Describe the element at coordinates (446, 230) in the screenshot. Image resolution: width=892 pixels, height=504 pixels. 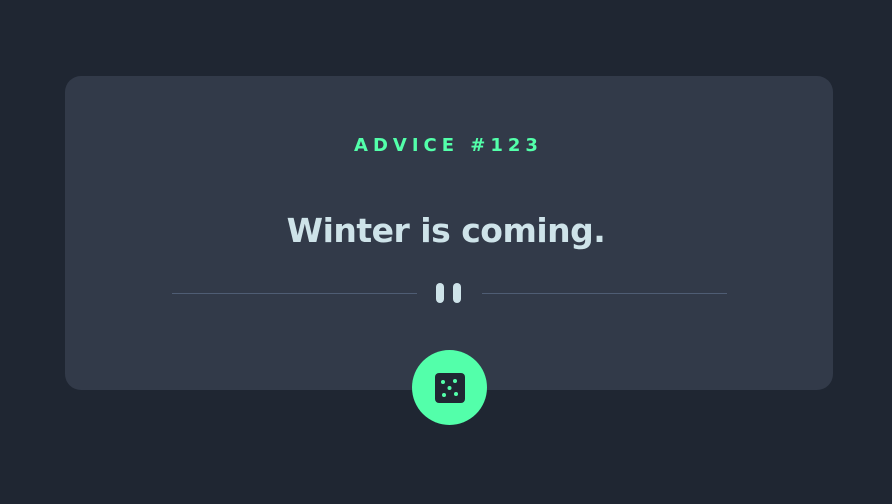
I see `advice-quote: Winter is coming.` at that location.